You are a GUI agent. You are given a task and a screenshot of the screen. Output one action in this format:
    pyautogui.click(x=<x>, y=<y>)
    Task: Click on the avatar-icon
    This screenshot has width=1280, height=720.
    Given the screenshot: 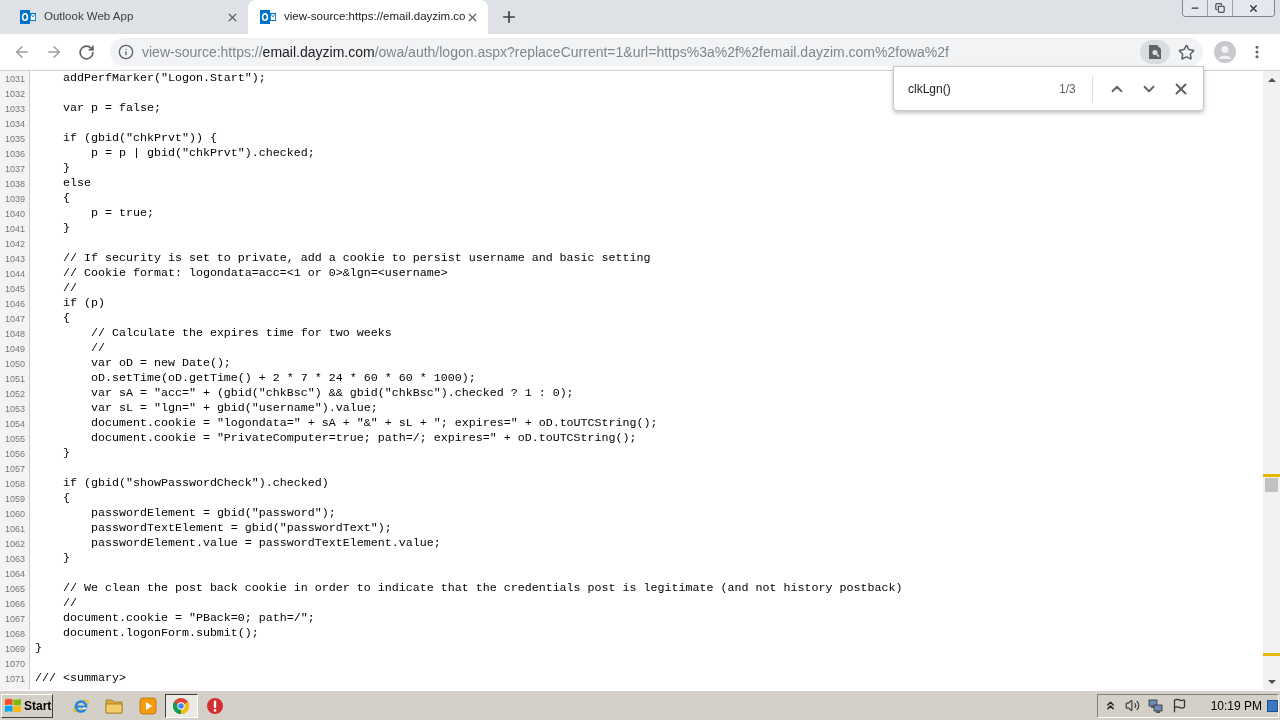 What is the action you would take?
    pyautogui.click(x=1225, y=52)
    